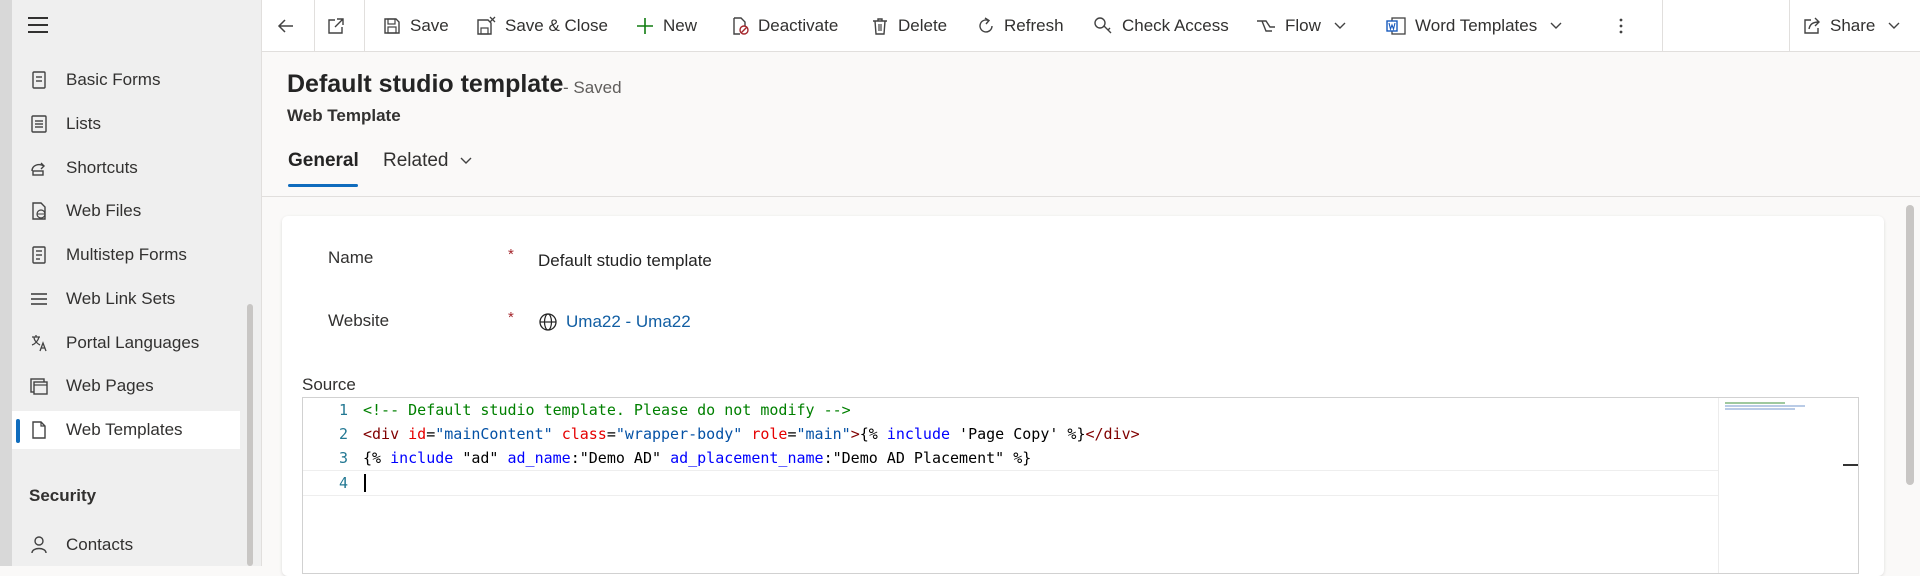 The width and height of the screenshot is (1920, 576). Describe the element at coordinates (1910, 345) in the screenshot. I see `main-scrollbar` at that location.